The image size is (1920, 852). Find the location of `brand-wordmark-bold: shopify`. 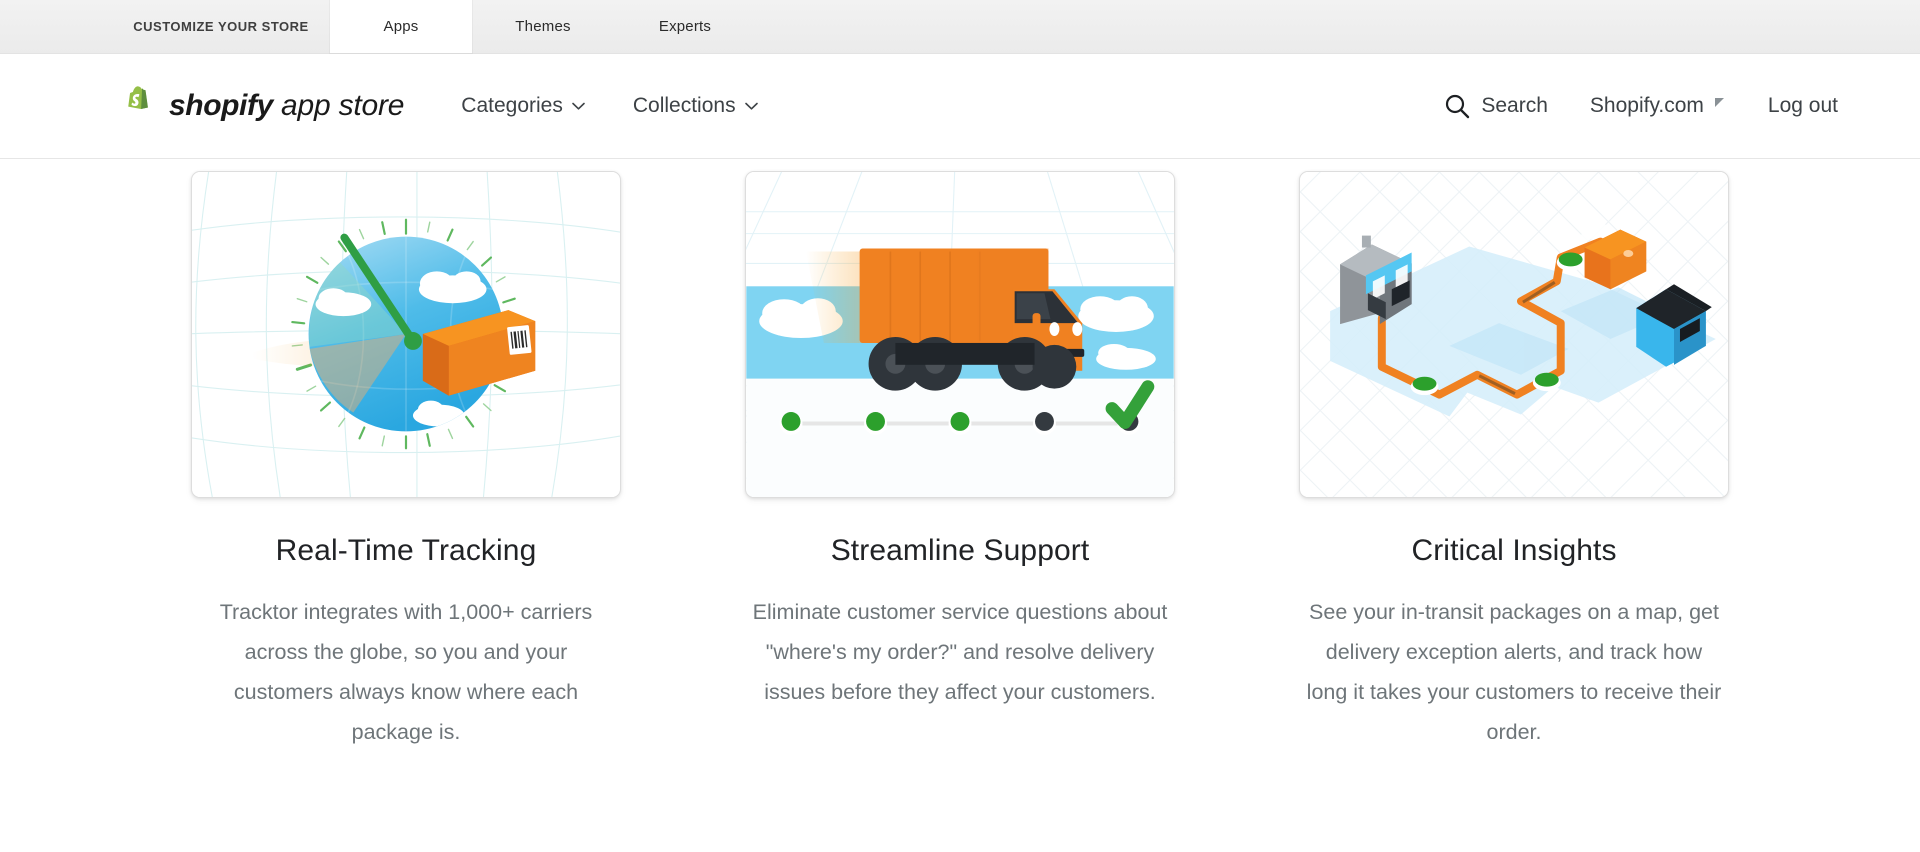

brand-wordmark-bold: shopify is located at coordinates (221, 105).